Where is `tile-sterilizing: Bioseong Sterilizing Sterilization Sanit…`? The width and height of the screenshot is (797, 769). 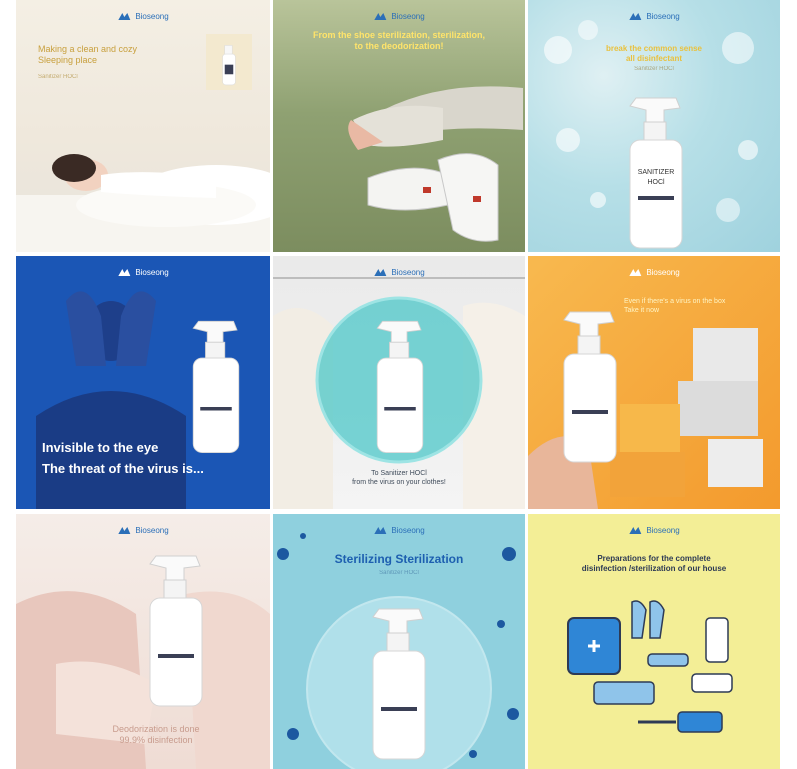 tile-sterilizing: Bioseong Sterilizing Sterilization Sanit… is located at coordinates (399, 641).